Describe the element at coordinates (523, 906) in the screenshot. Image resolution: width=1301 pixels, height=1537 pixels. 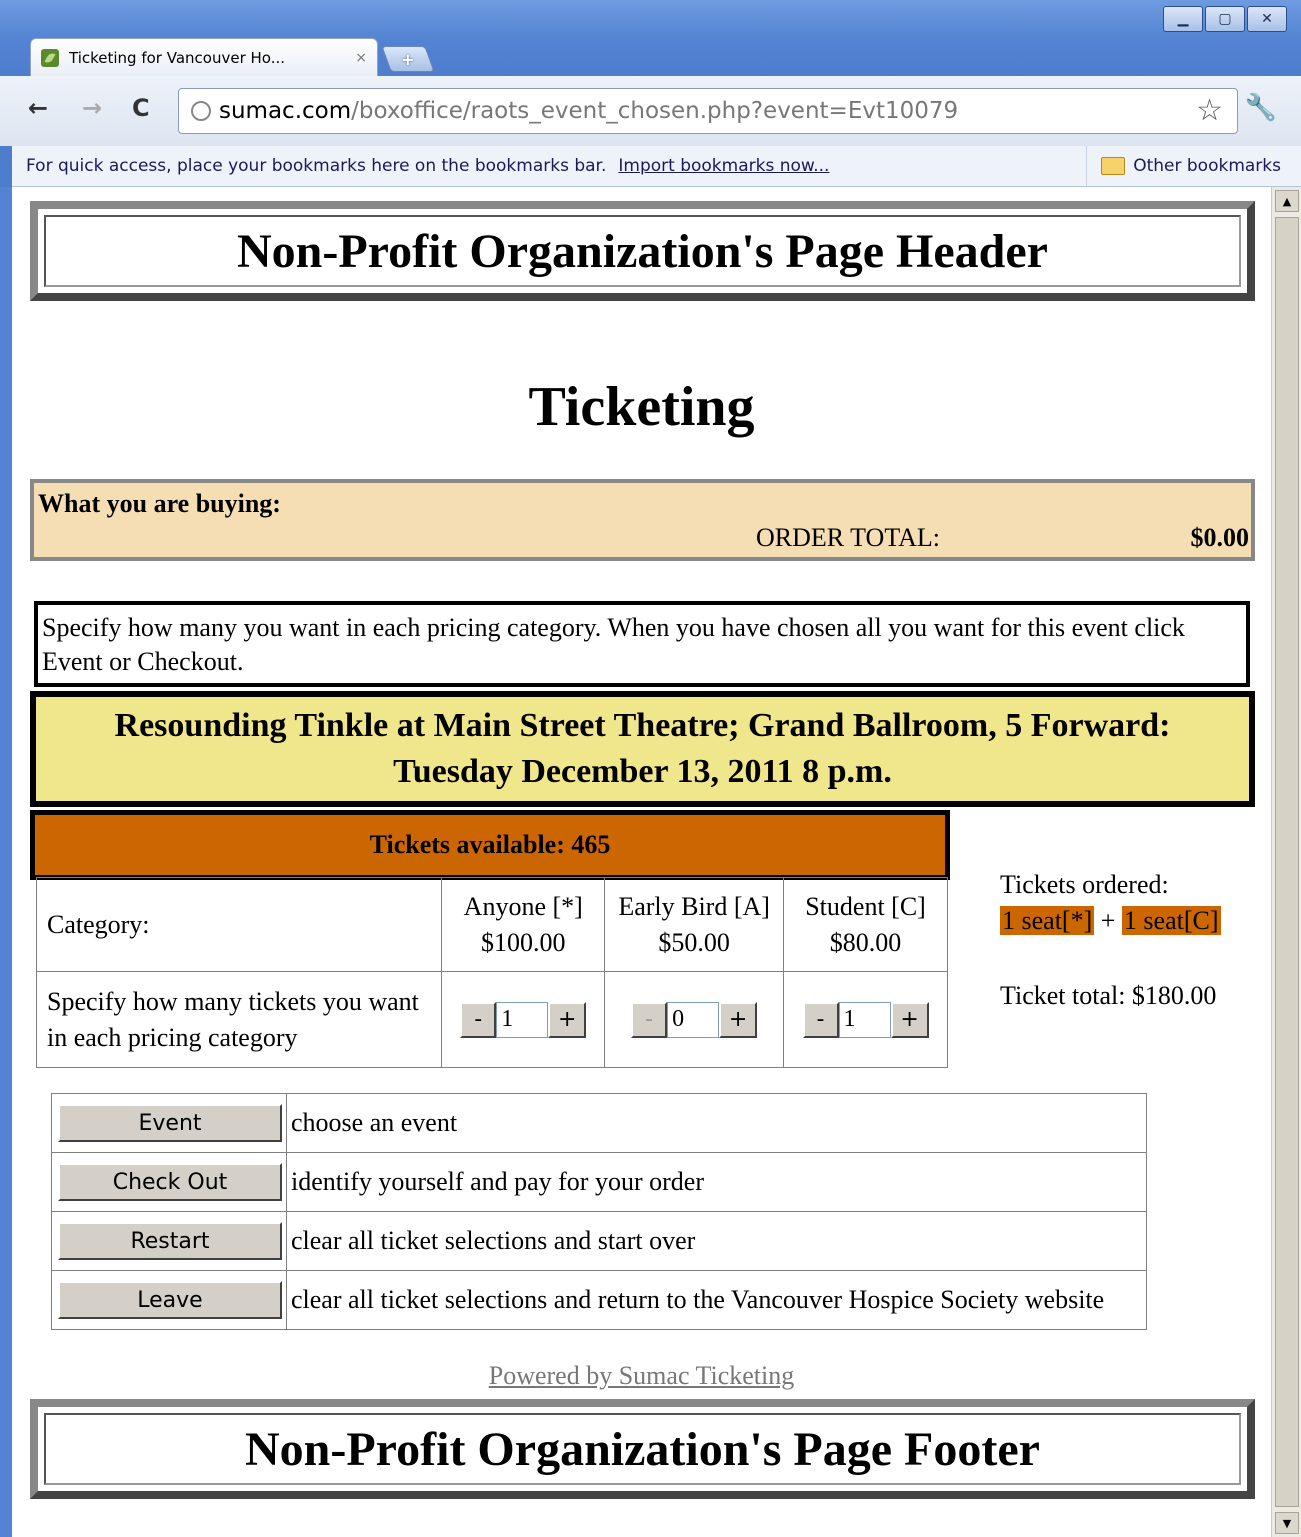
I see `category-name: Anyone [*]` at that location.